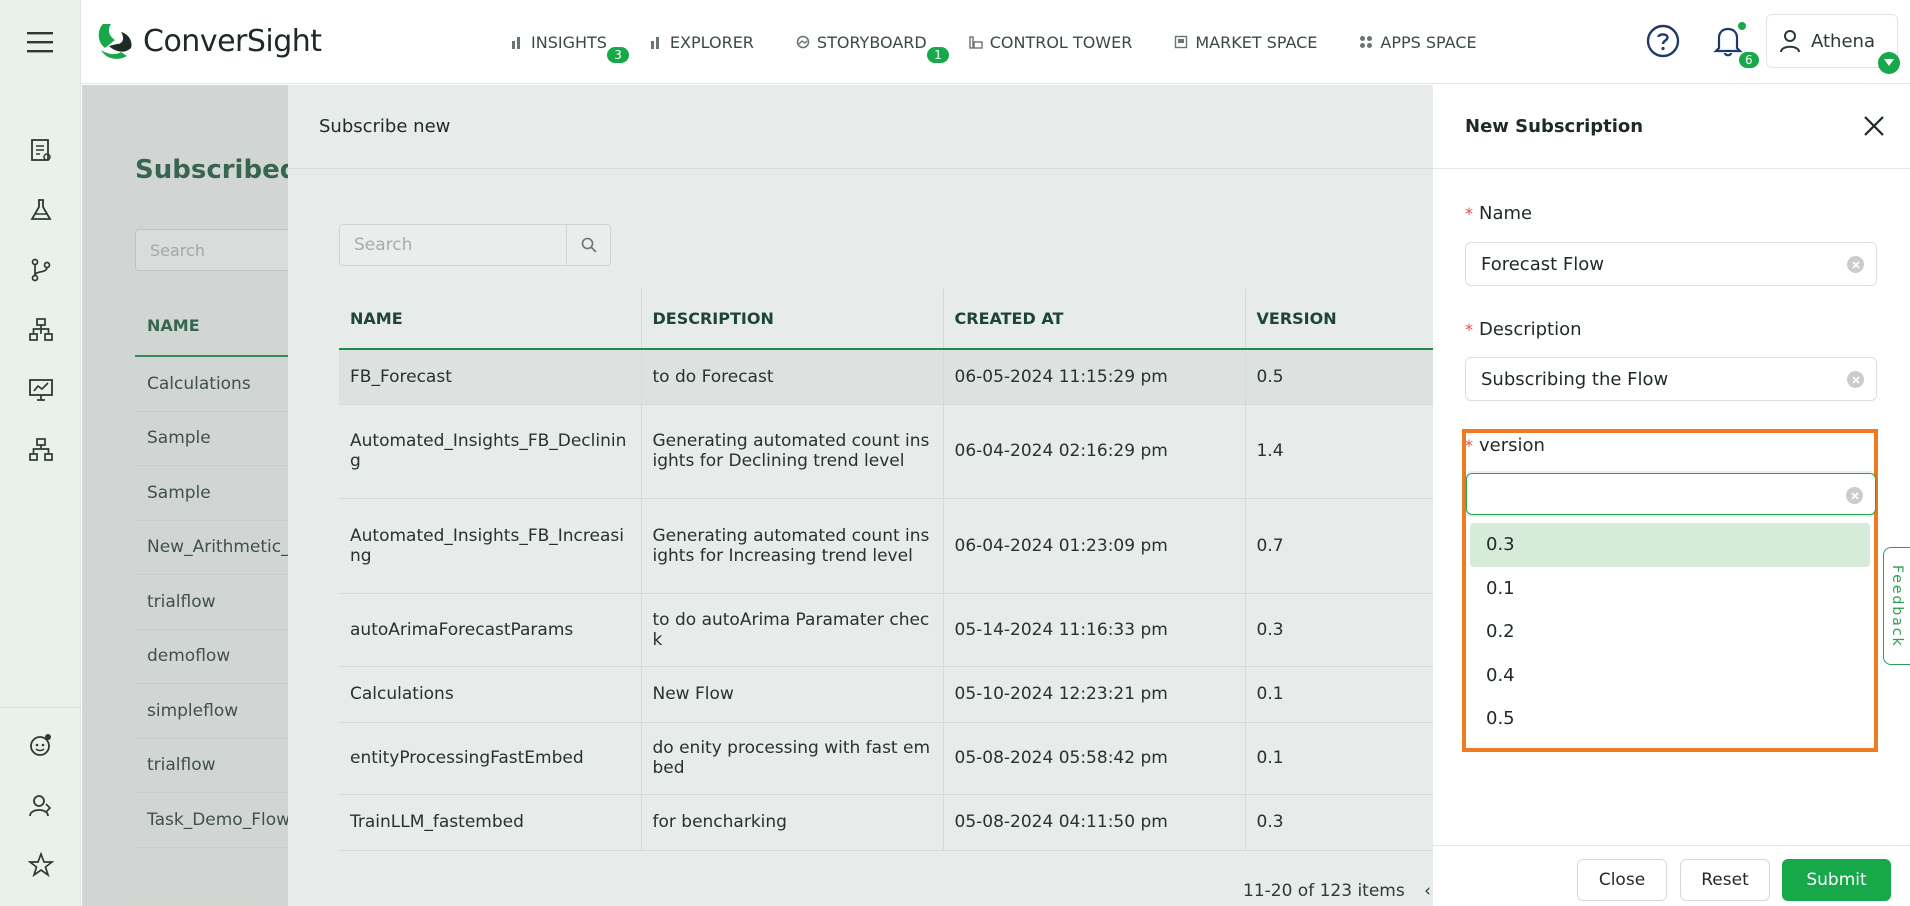 The height and width of the screenshot is (906, 1910). Describe the element at coordinates (1670, 589) in the screenshot. I see `version-option: 0.1` at that location.